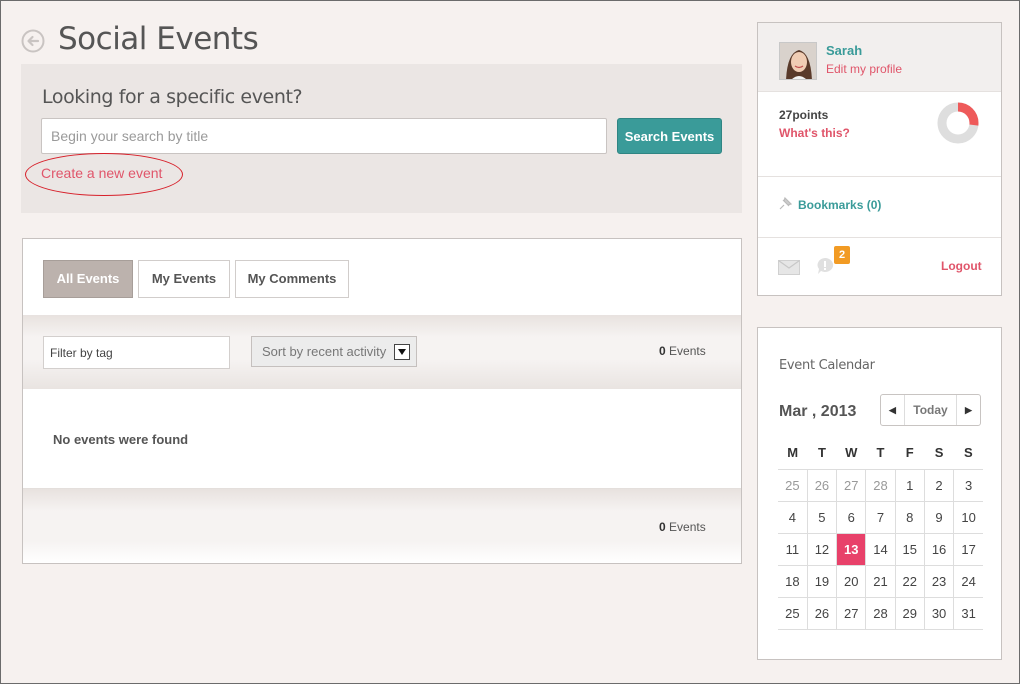 This screenshot has height=684, width=1020. Describe the element at coordinates (910, 453) in the screenshot. I see `weekday-header: F` at that location.